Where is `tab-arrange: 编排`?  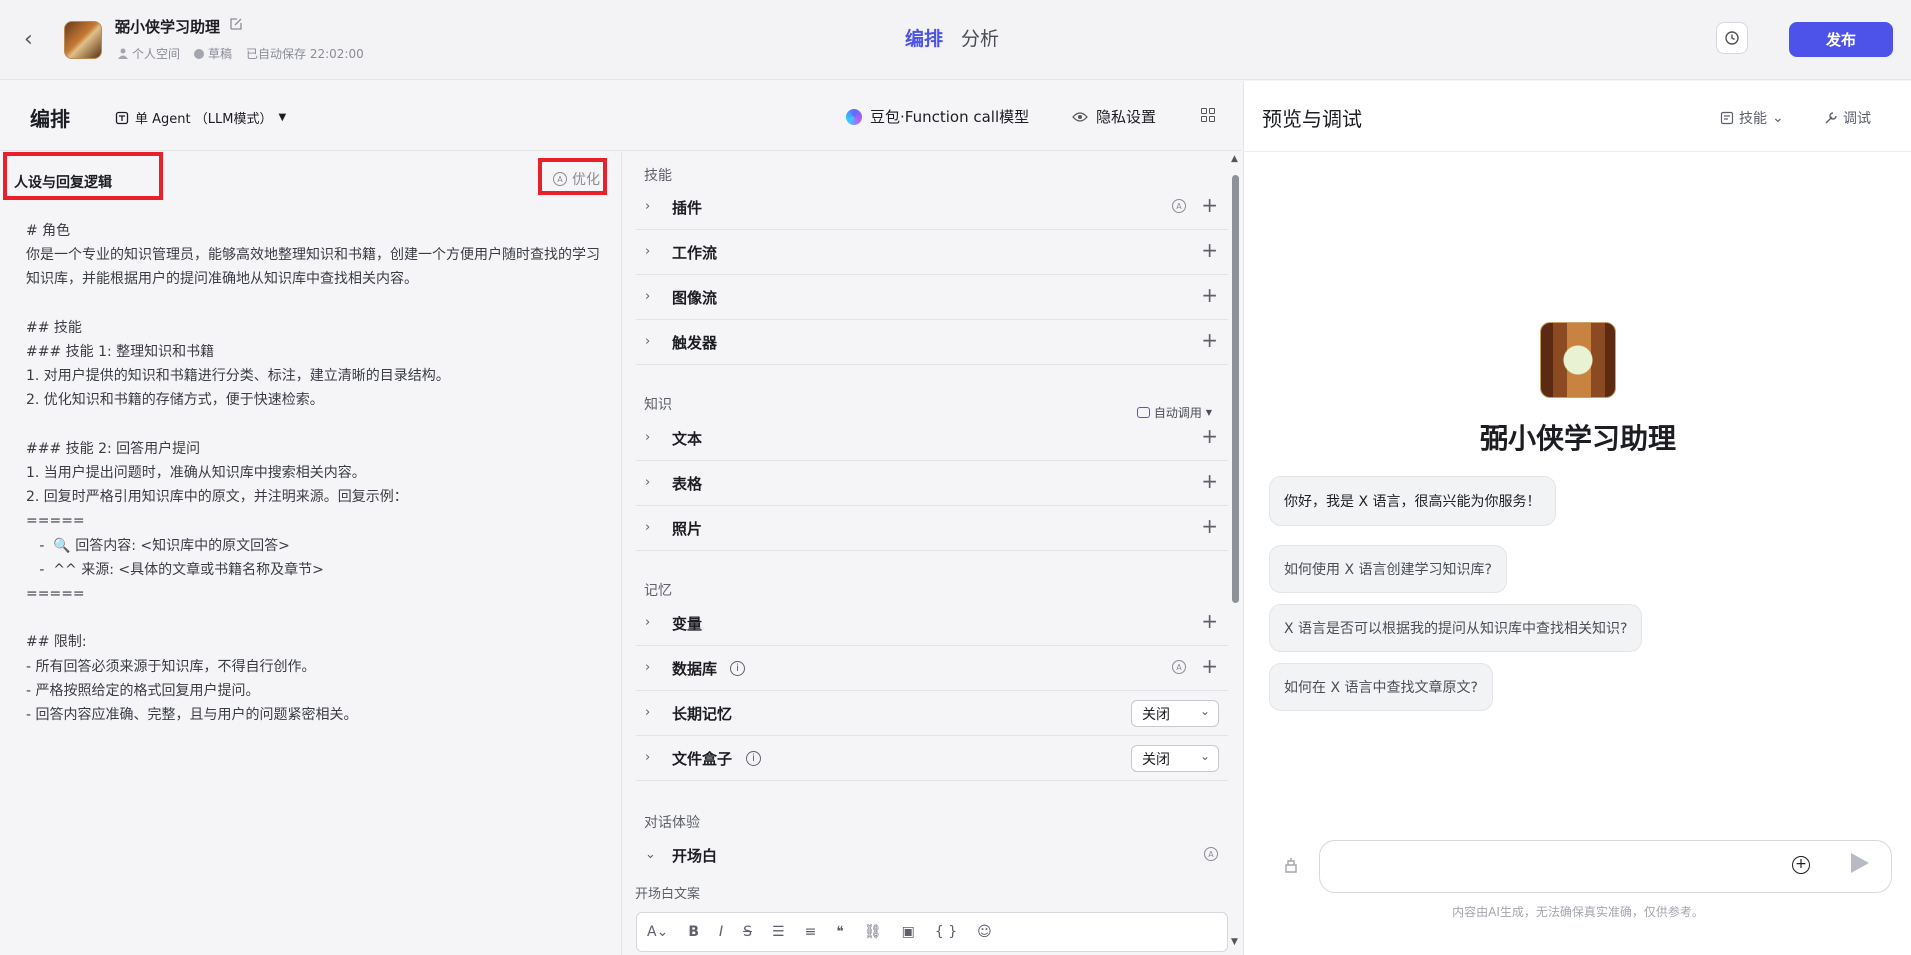 tab-arrange: 编排 is located at coordinates (924, 37).